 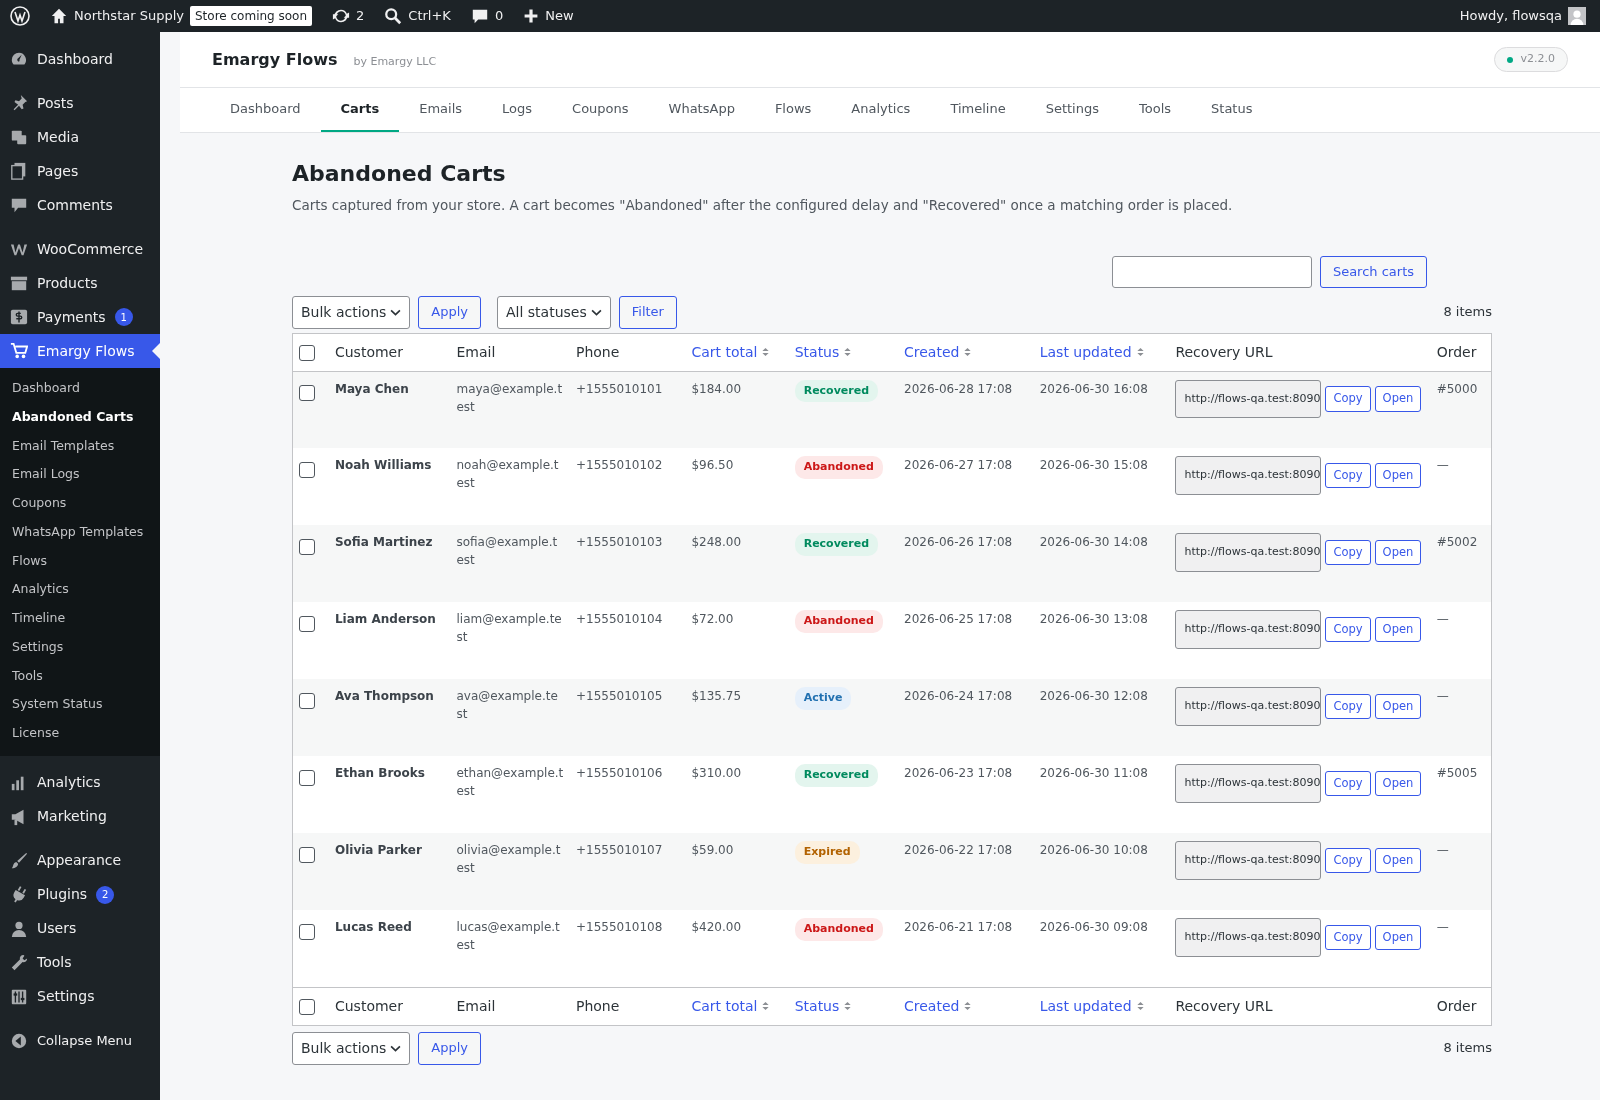 What do you see at coordinates (1373, 271) in the screenshot?
I see `search-button: Search carts` at bounding box center [1373, 271].